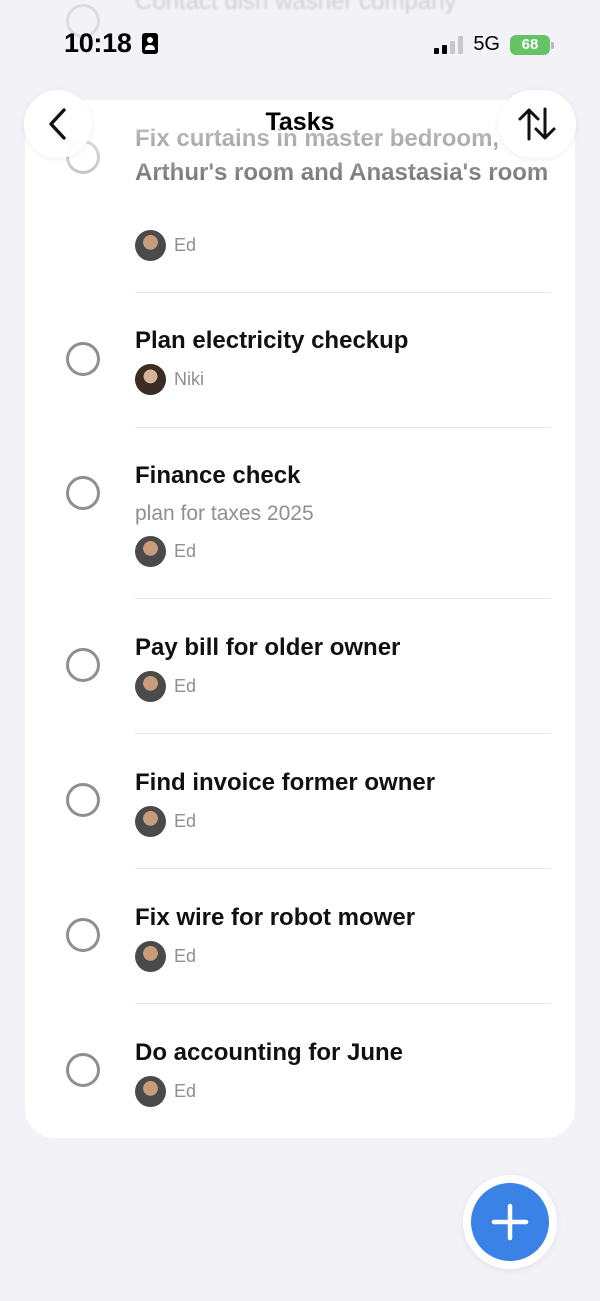  I want to click on task-title: Plan electricity checkup, so click(272, 340).